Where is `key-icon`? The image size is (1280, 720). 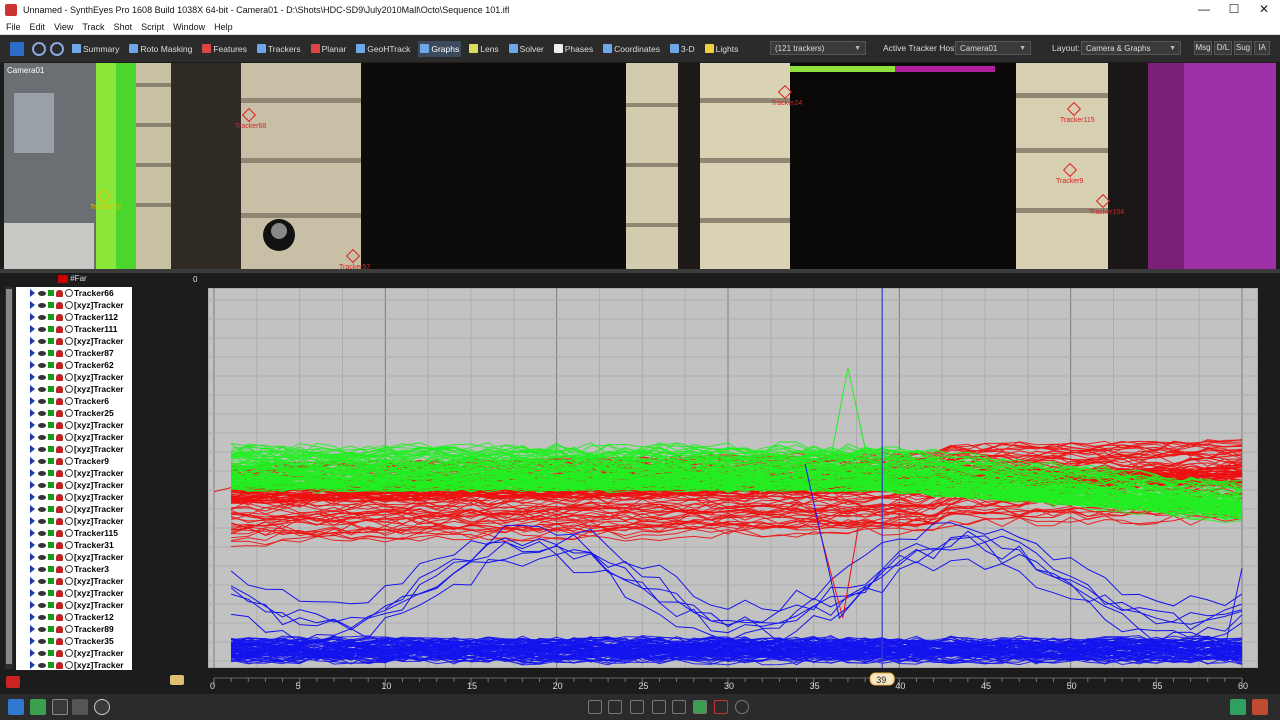
key-icon is located at coordinates (177, 680).